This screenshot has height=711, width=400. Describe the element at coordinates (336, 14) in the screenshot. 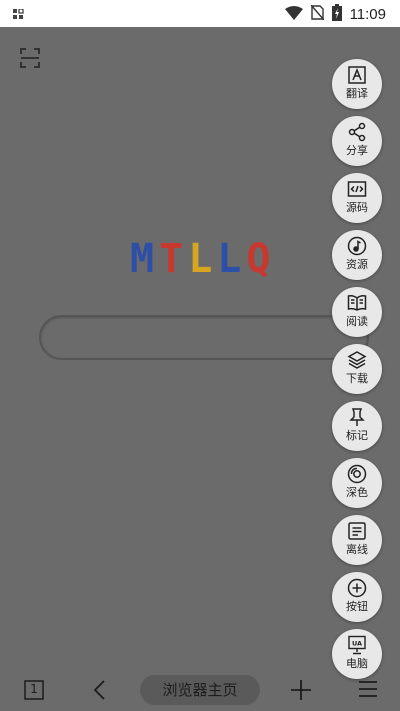

I see `battery-icon` at that location.